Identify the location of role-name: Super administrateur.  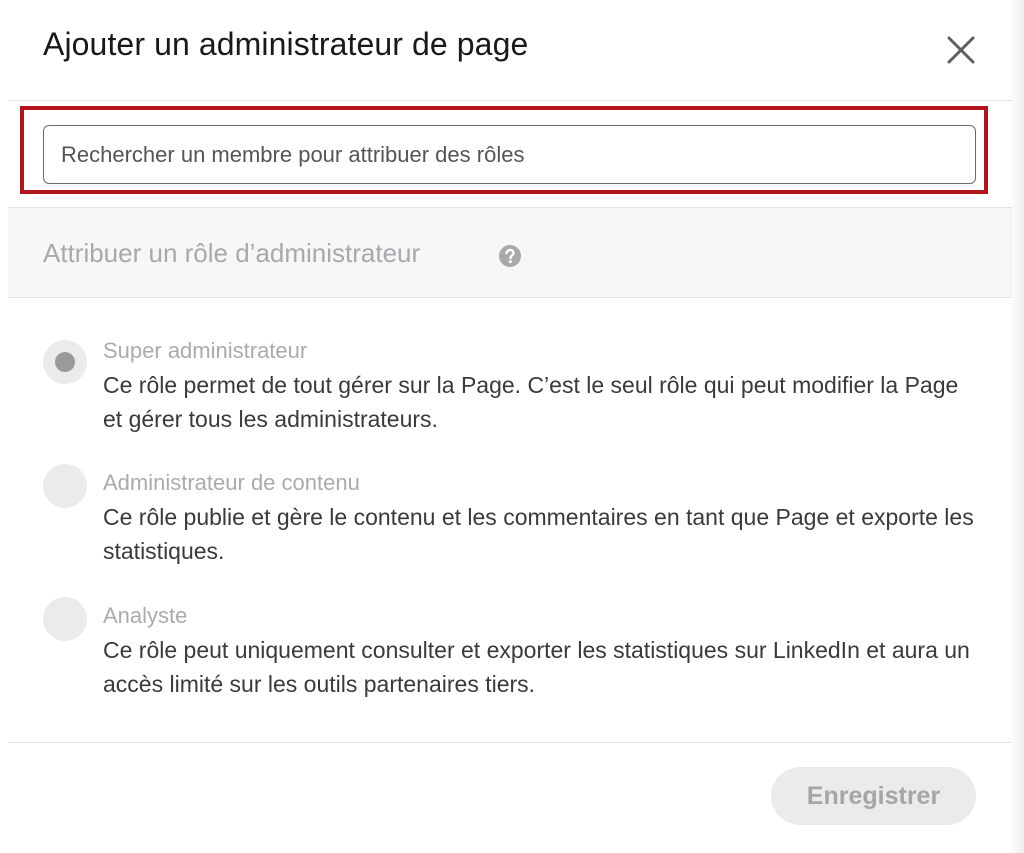
(205, 350).